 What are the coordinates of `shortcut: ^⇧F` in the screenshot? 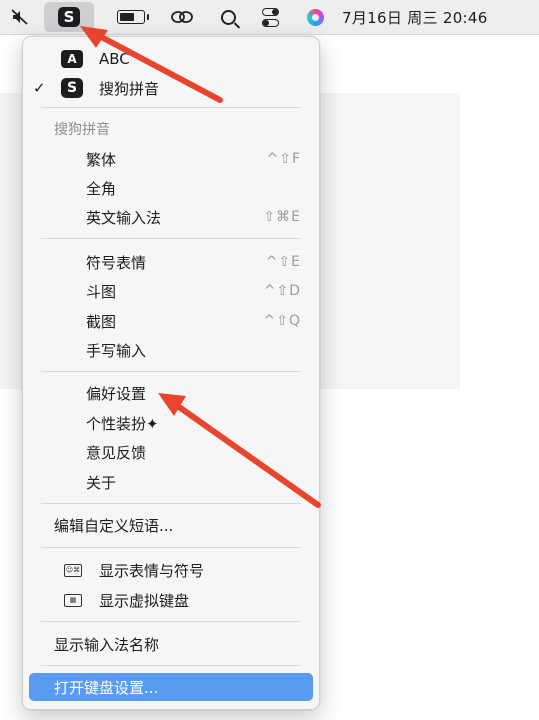 It's located at (283, 159).